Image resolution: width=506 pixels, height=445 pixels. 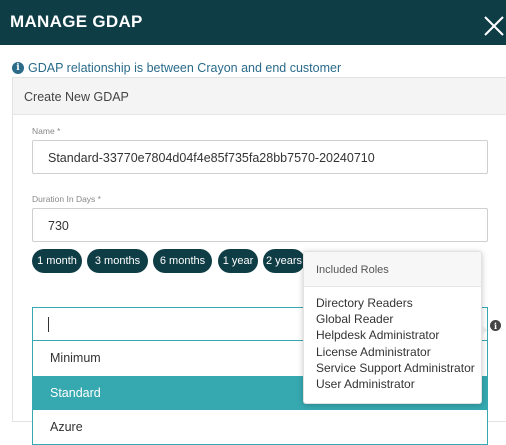 I want to click on role-item: Helpdesk Administrator, so click(x=378, y=335).